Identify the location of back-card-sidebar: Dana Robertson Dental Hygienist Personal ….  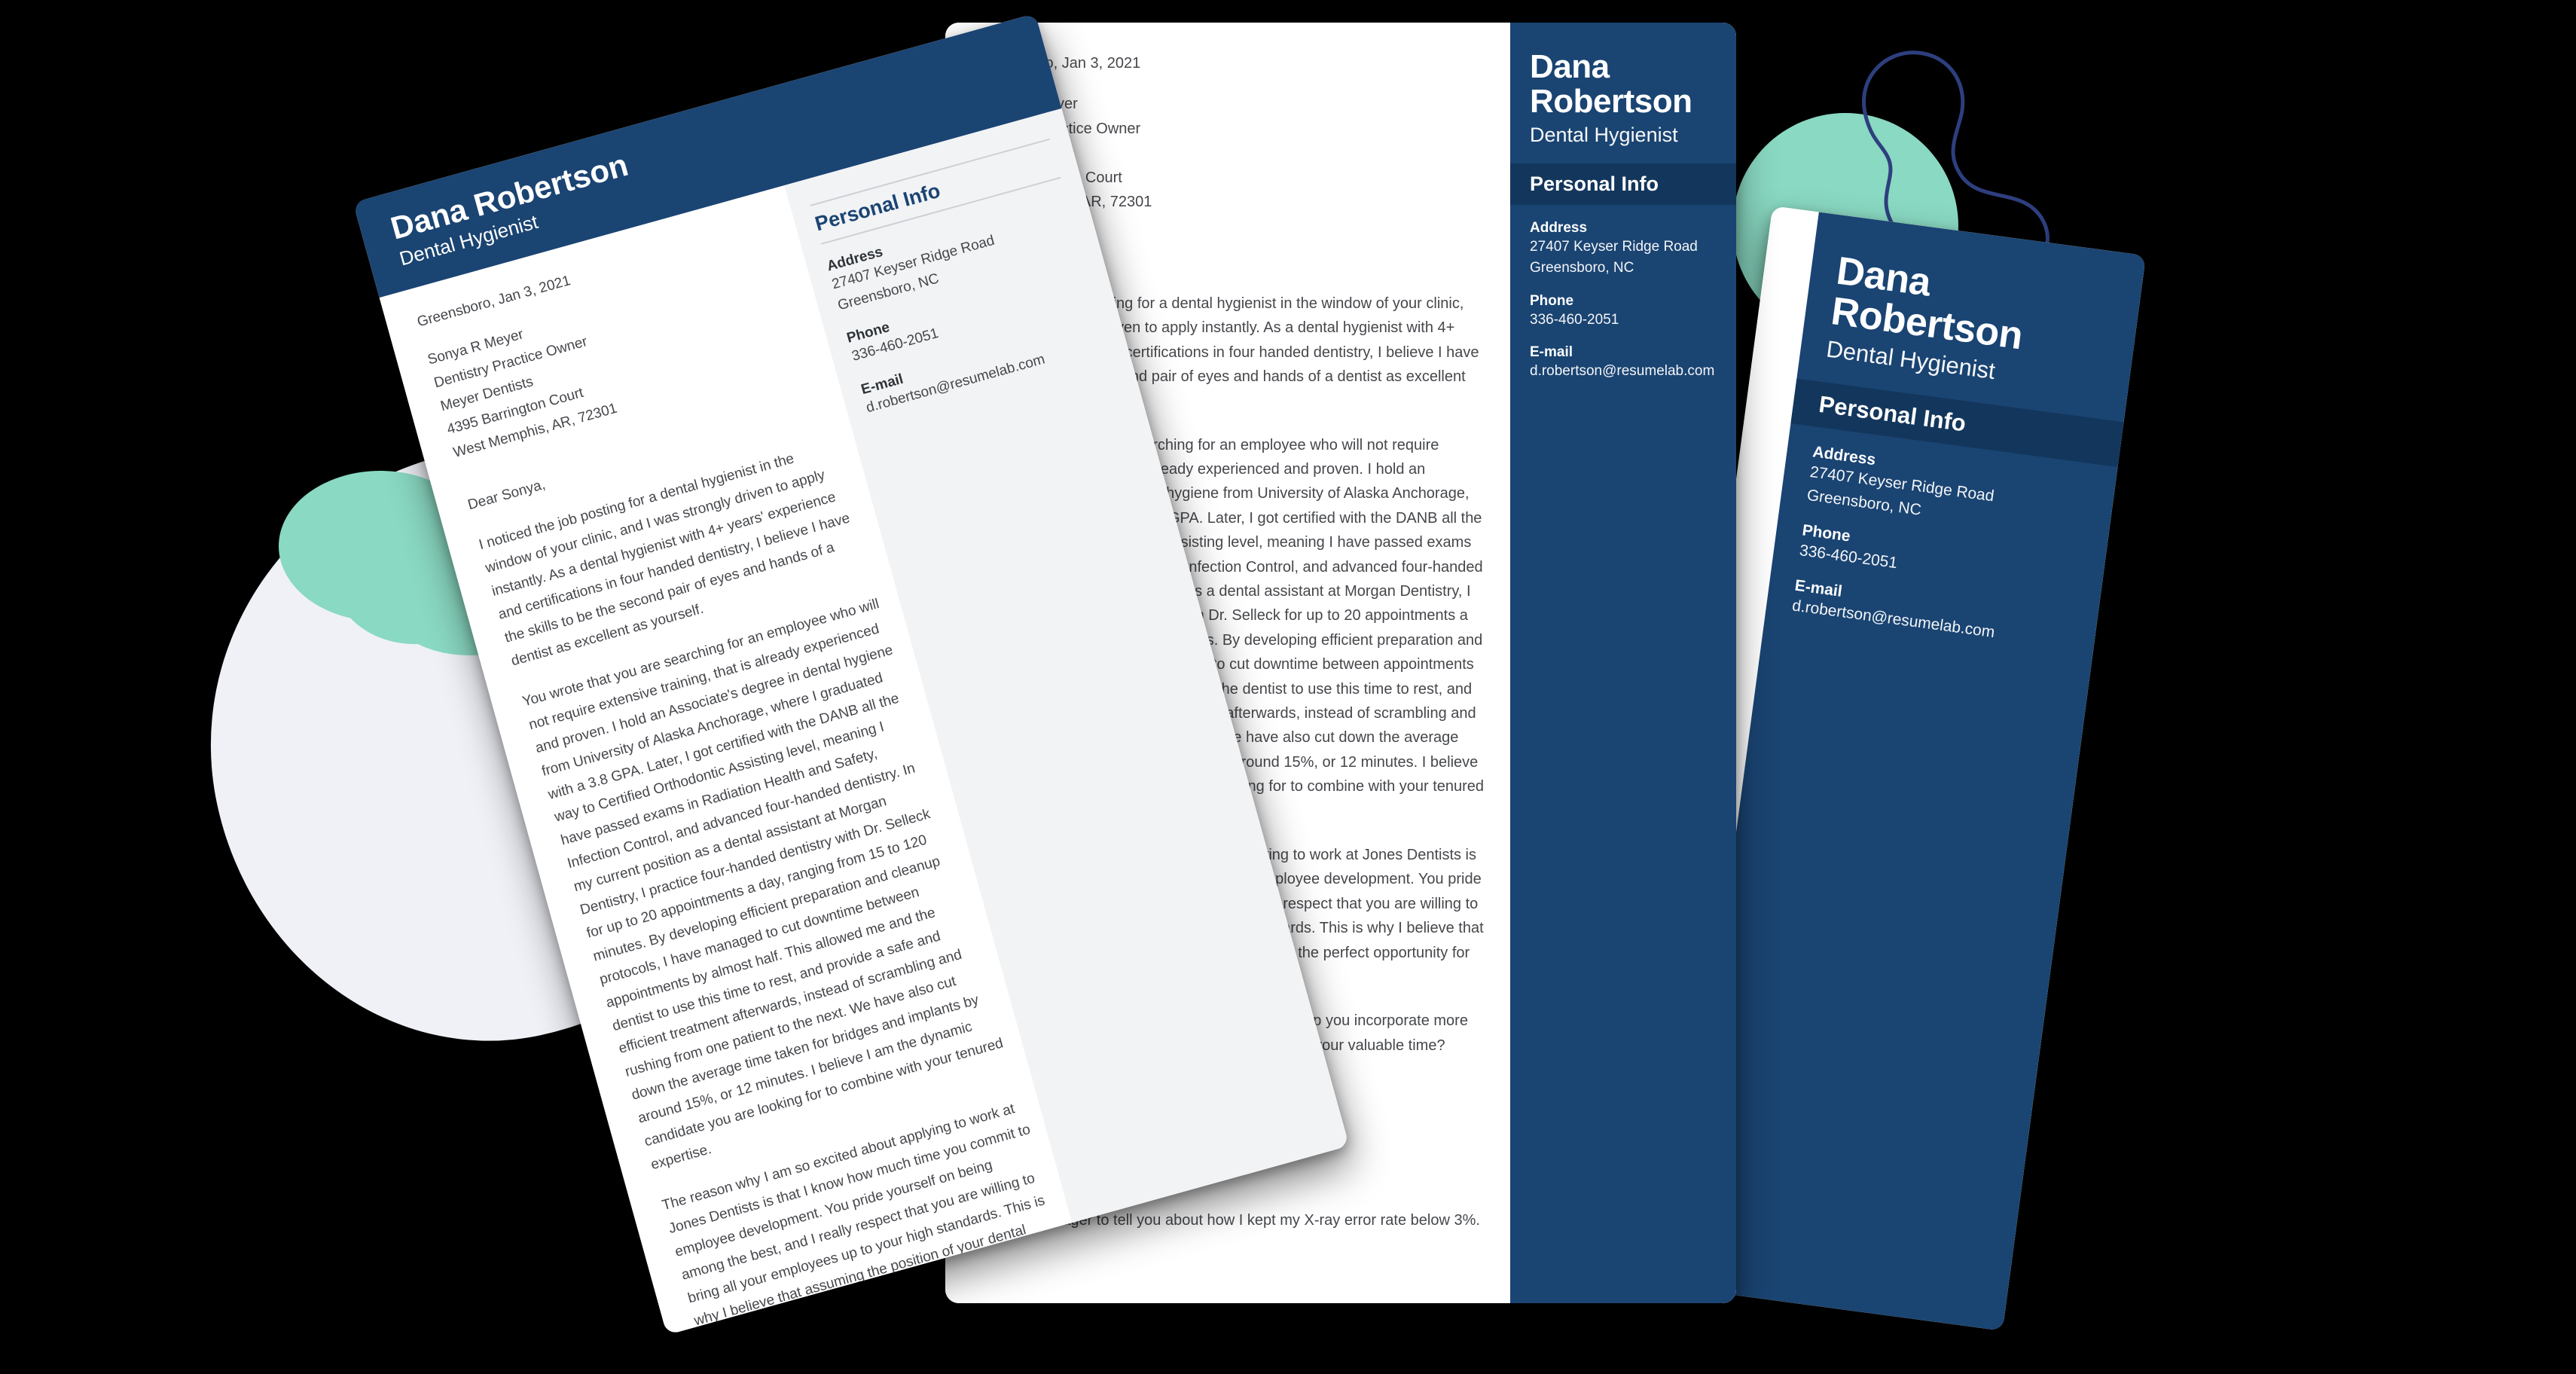
(1623, 663).